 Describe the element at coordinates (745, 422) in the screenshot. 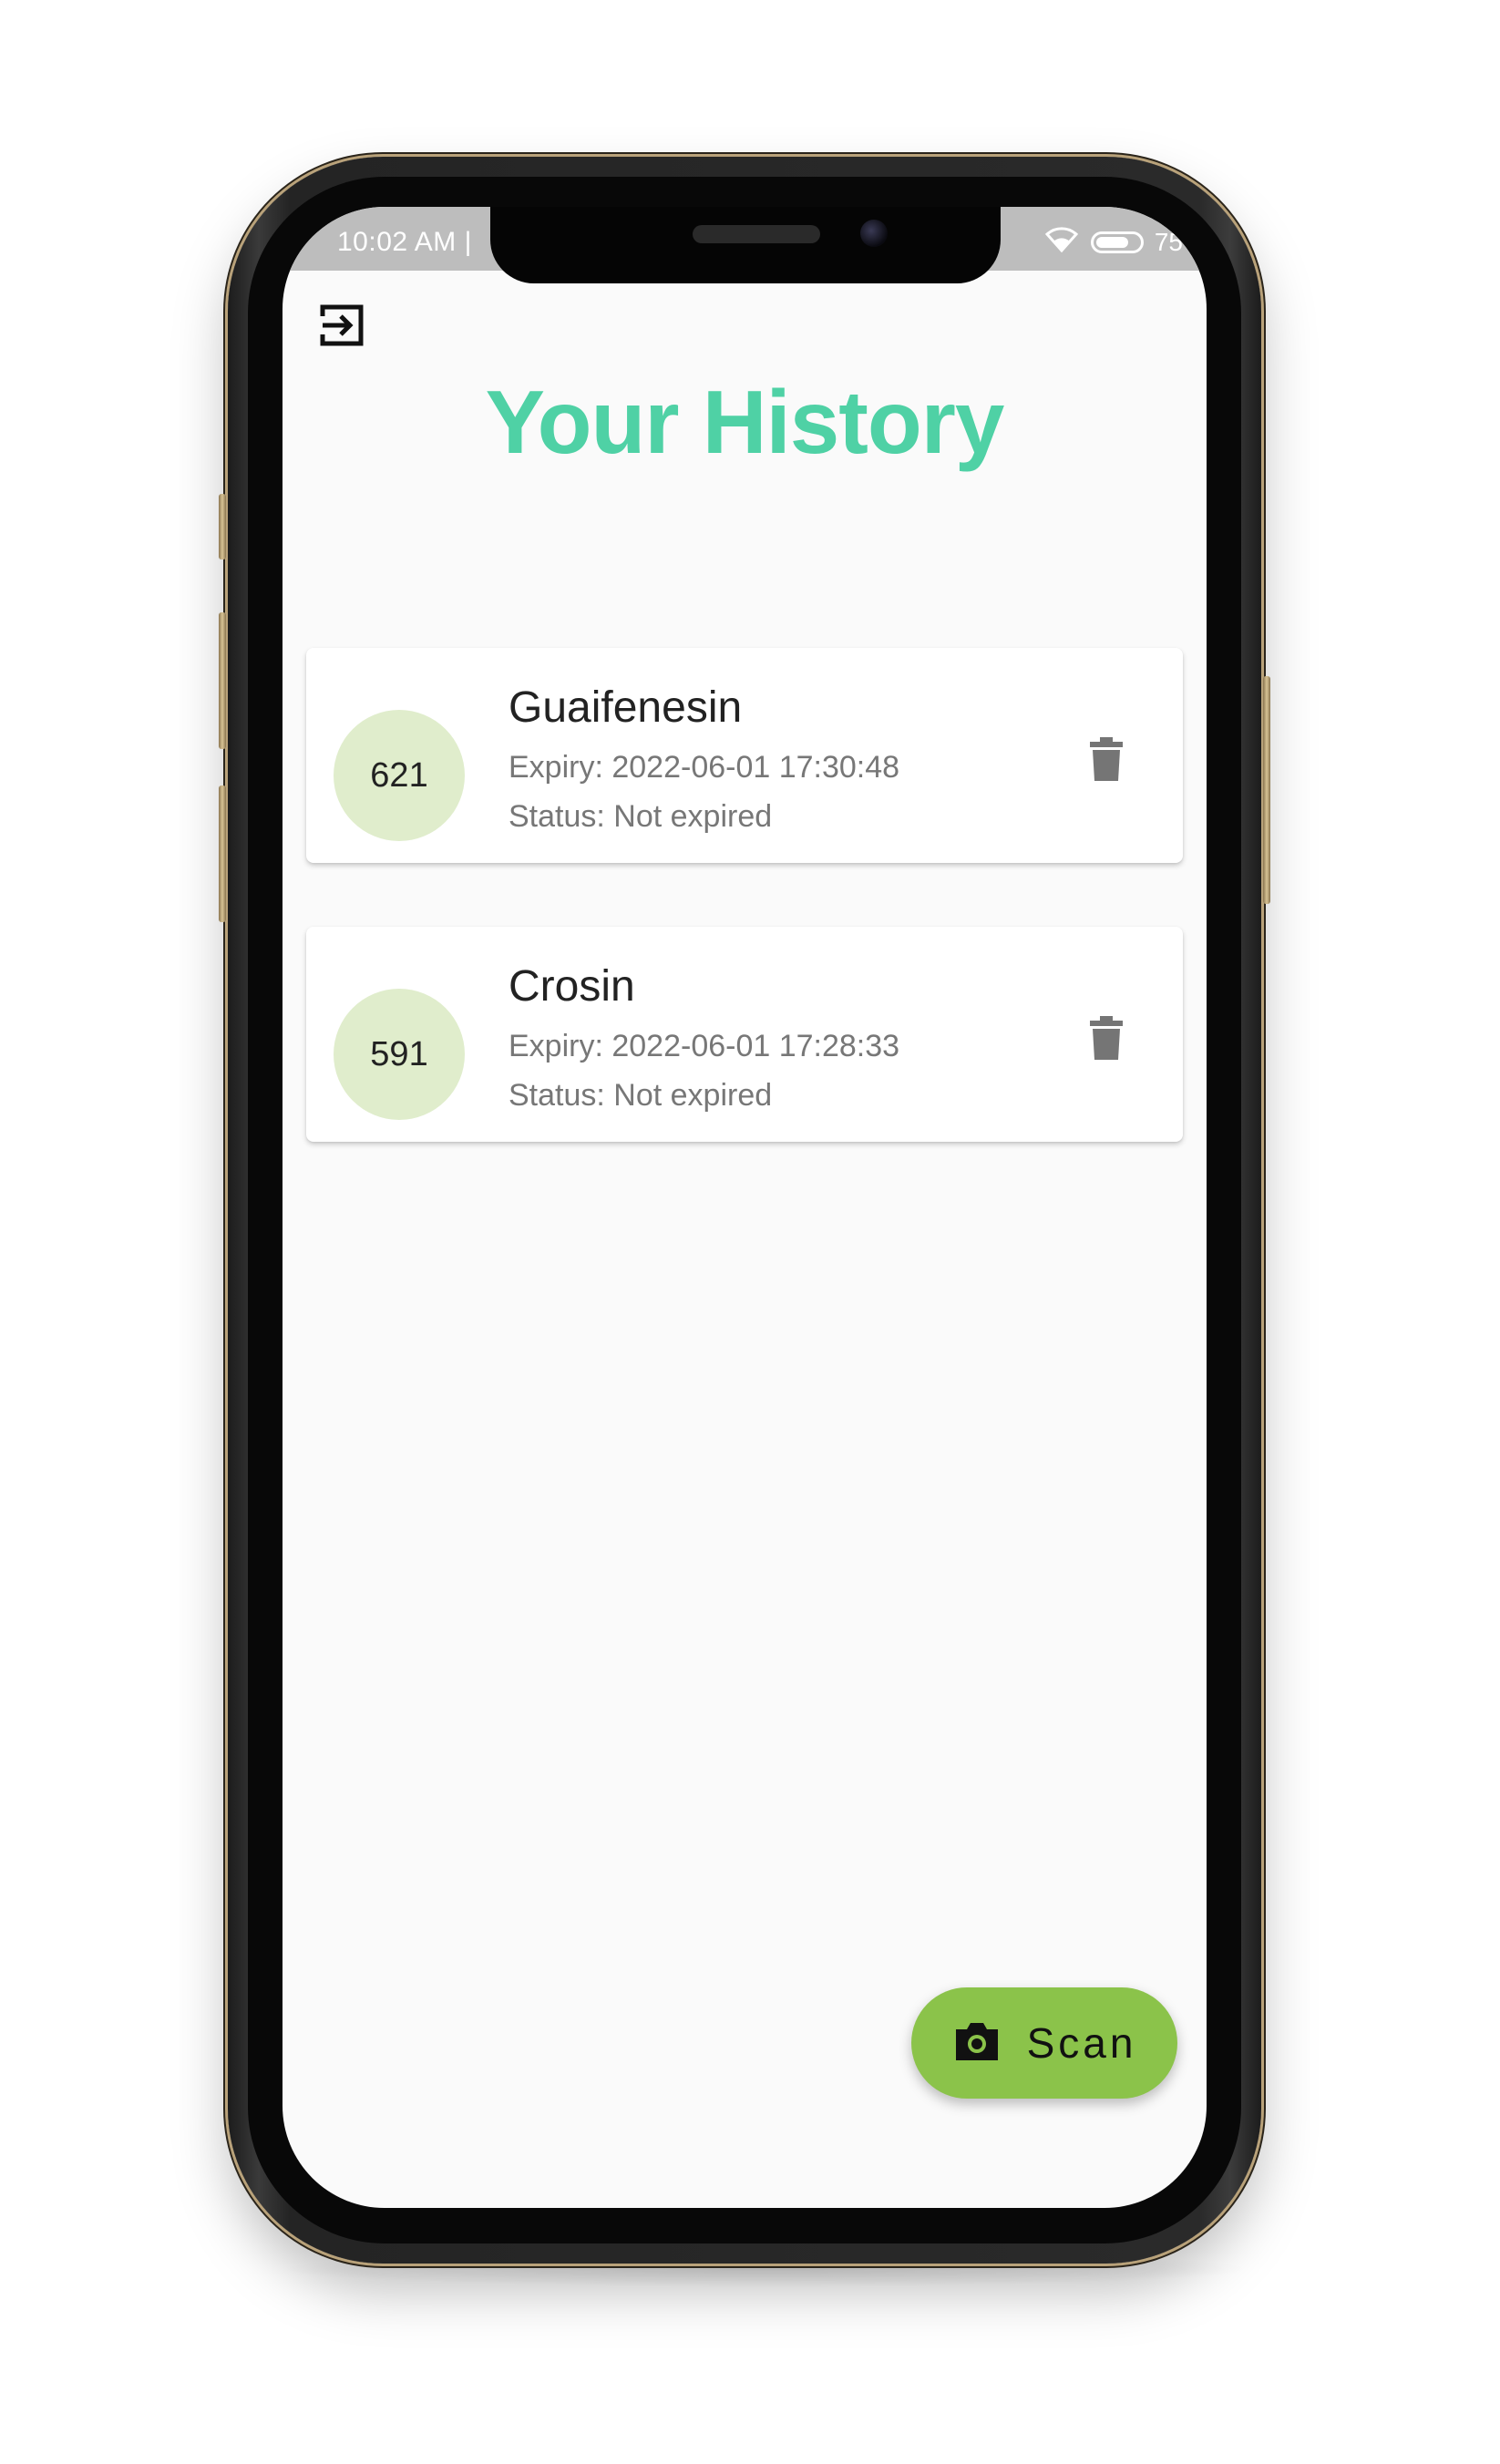

I see `page-title: Your History` at that location.